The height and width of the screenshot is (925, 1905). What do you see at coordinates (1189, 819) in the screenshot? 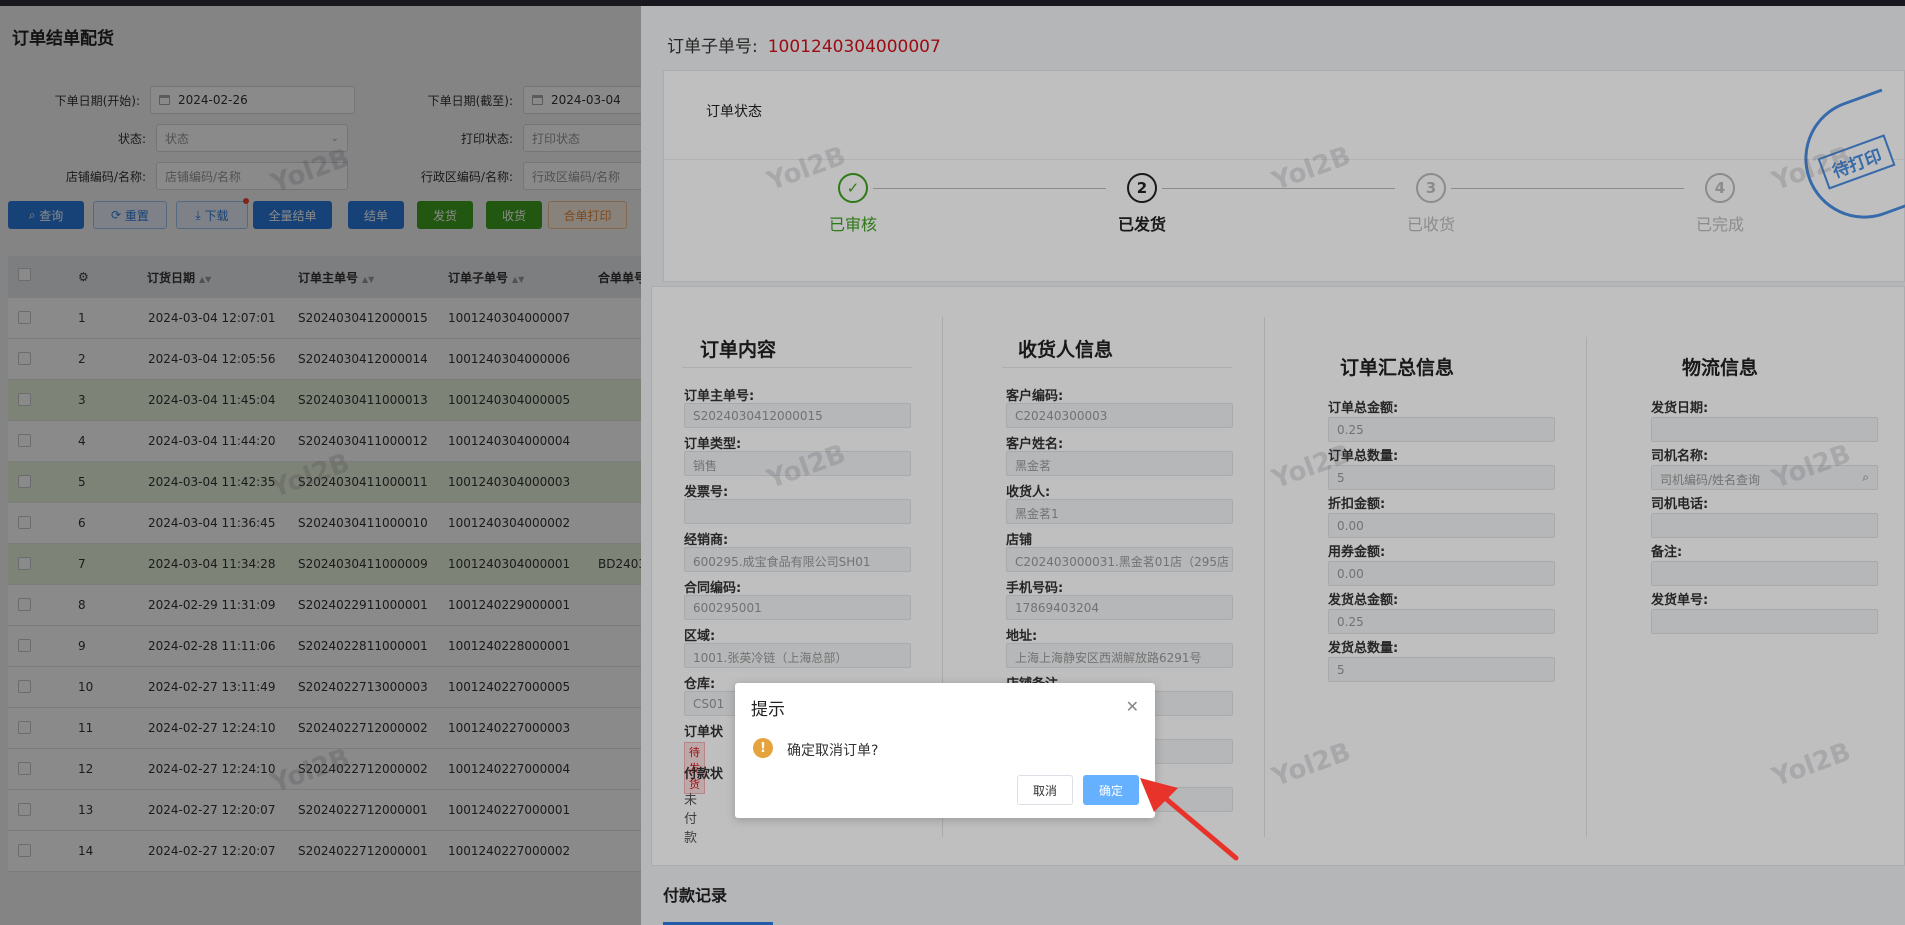
I see `red-arrow-annotation` at bounding box center [1189, 819].